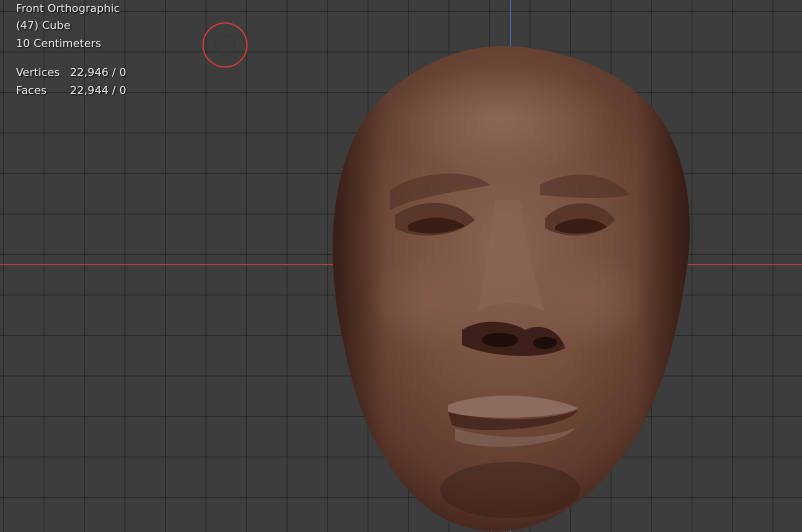 This screenshot has width=802, height=532. I want to click on forehead-highlight, so click(500, 120).